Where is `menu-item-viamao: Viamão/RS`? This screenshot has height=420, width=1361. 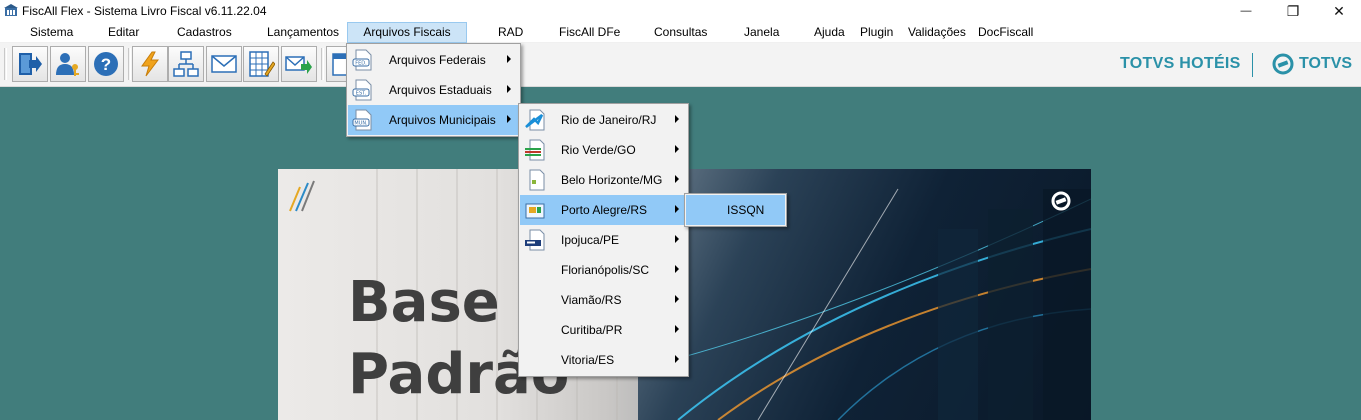
menu-item-viamao: Viamão/RS is located at coordinates (603, 300).